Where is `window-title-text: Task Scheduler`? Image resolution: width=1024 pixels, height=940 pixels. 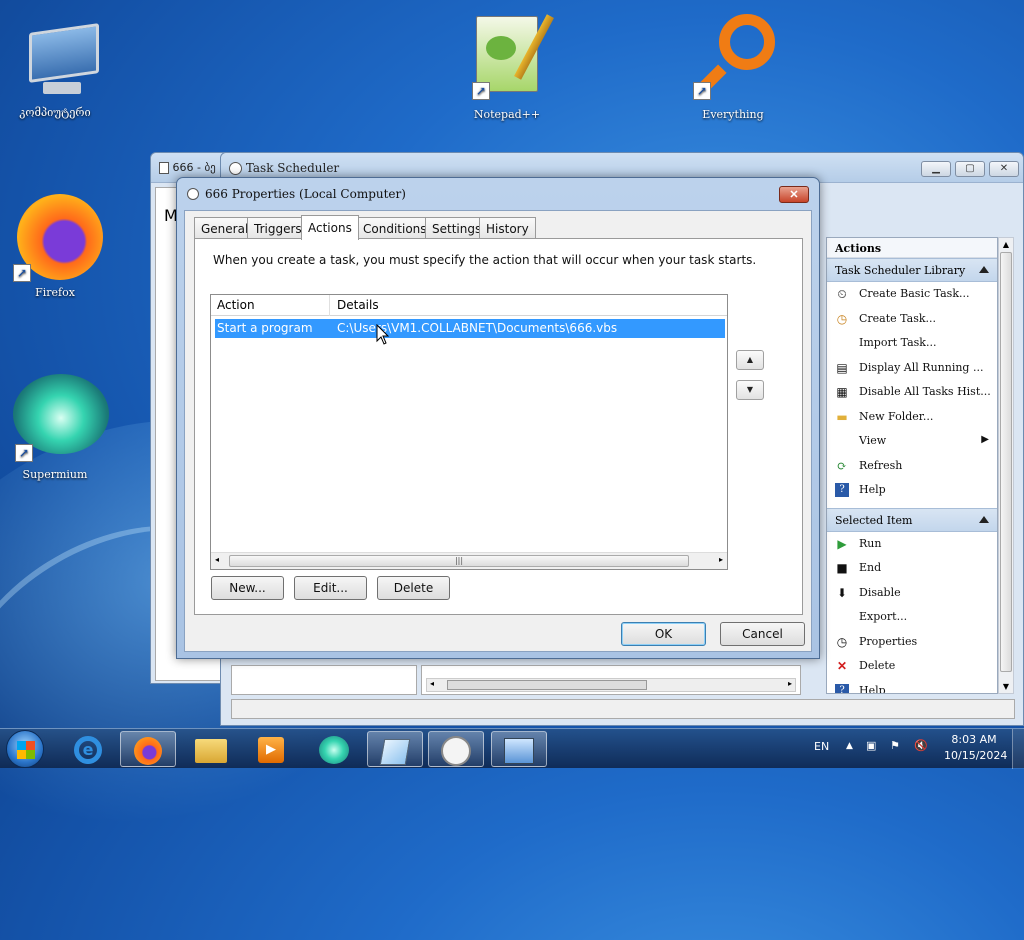
window-title-text: Task Scheduler is located at coordinates (292, 168).